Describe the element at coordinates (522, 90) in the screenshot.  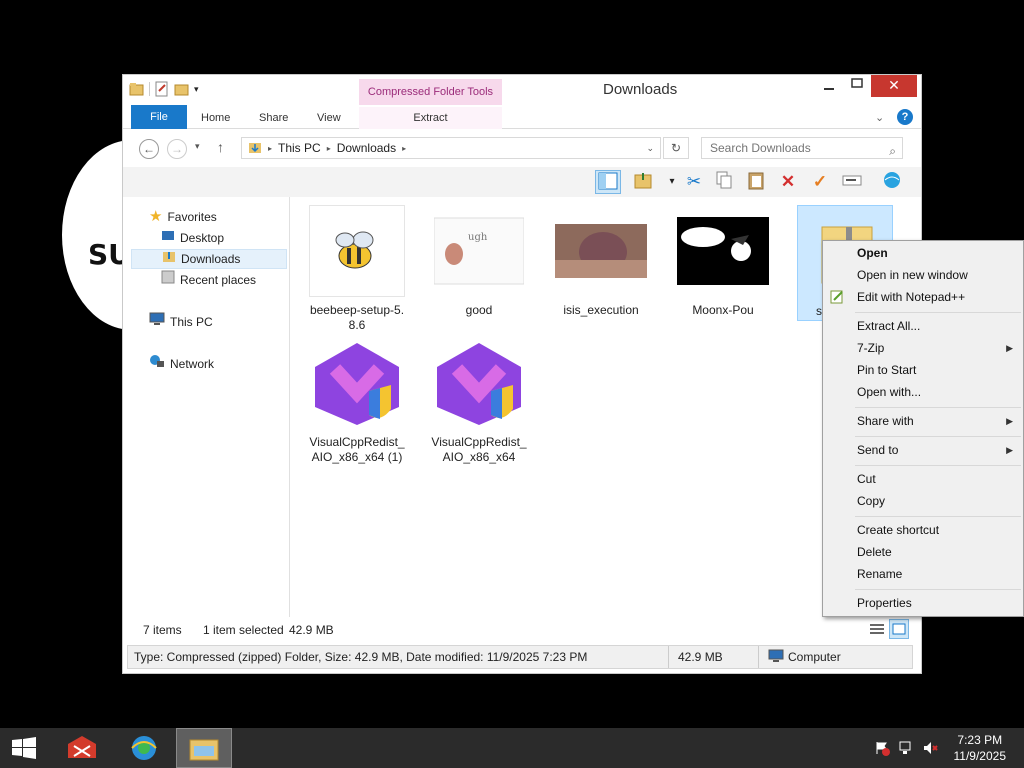
I see `title-bar: ▾ Compressed Folder Tools Downloads ✕` at that location.